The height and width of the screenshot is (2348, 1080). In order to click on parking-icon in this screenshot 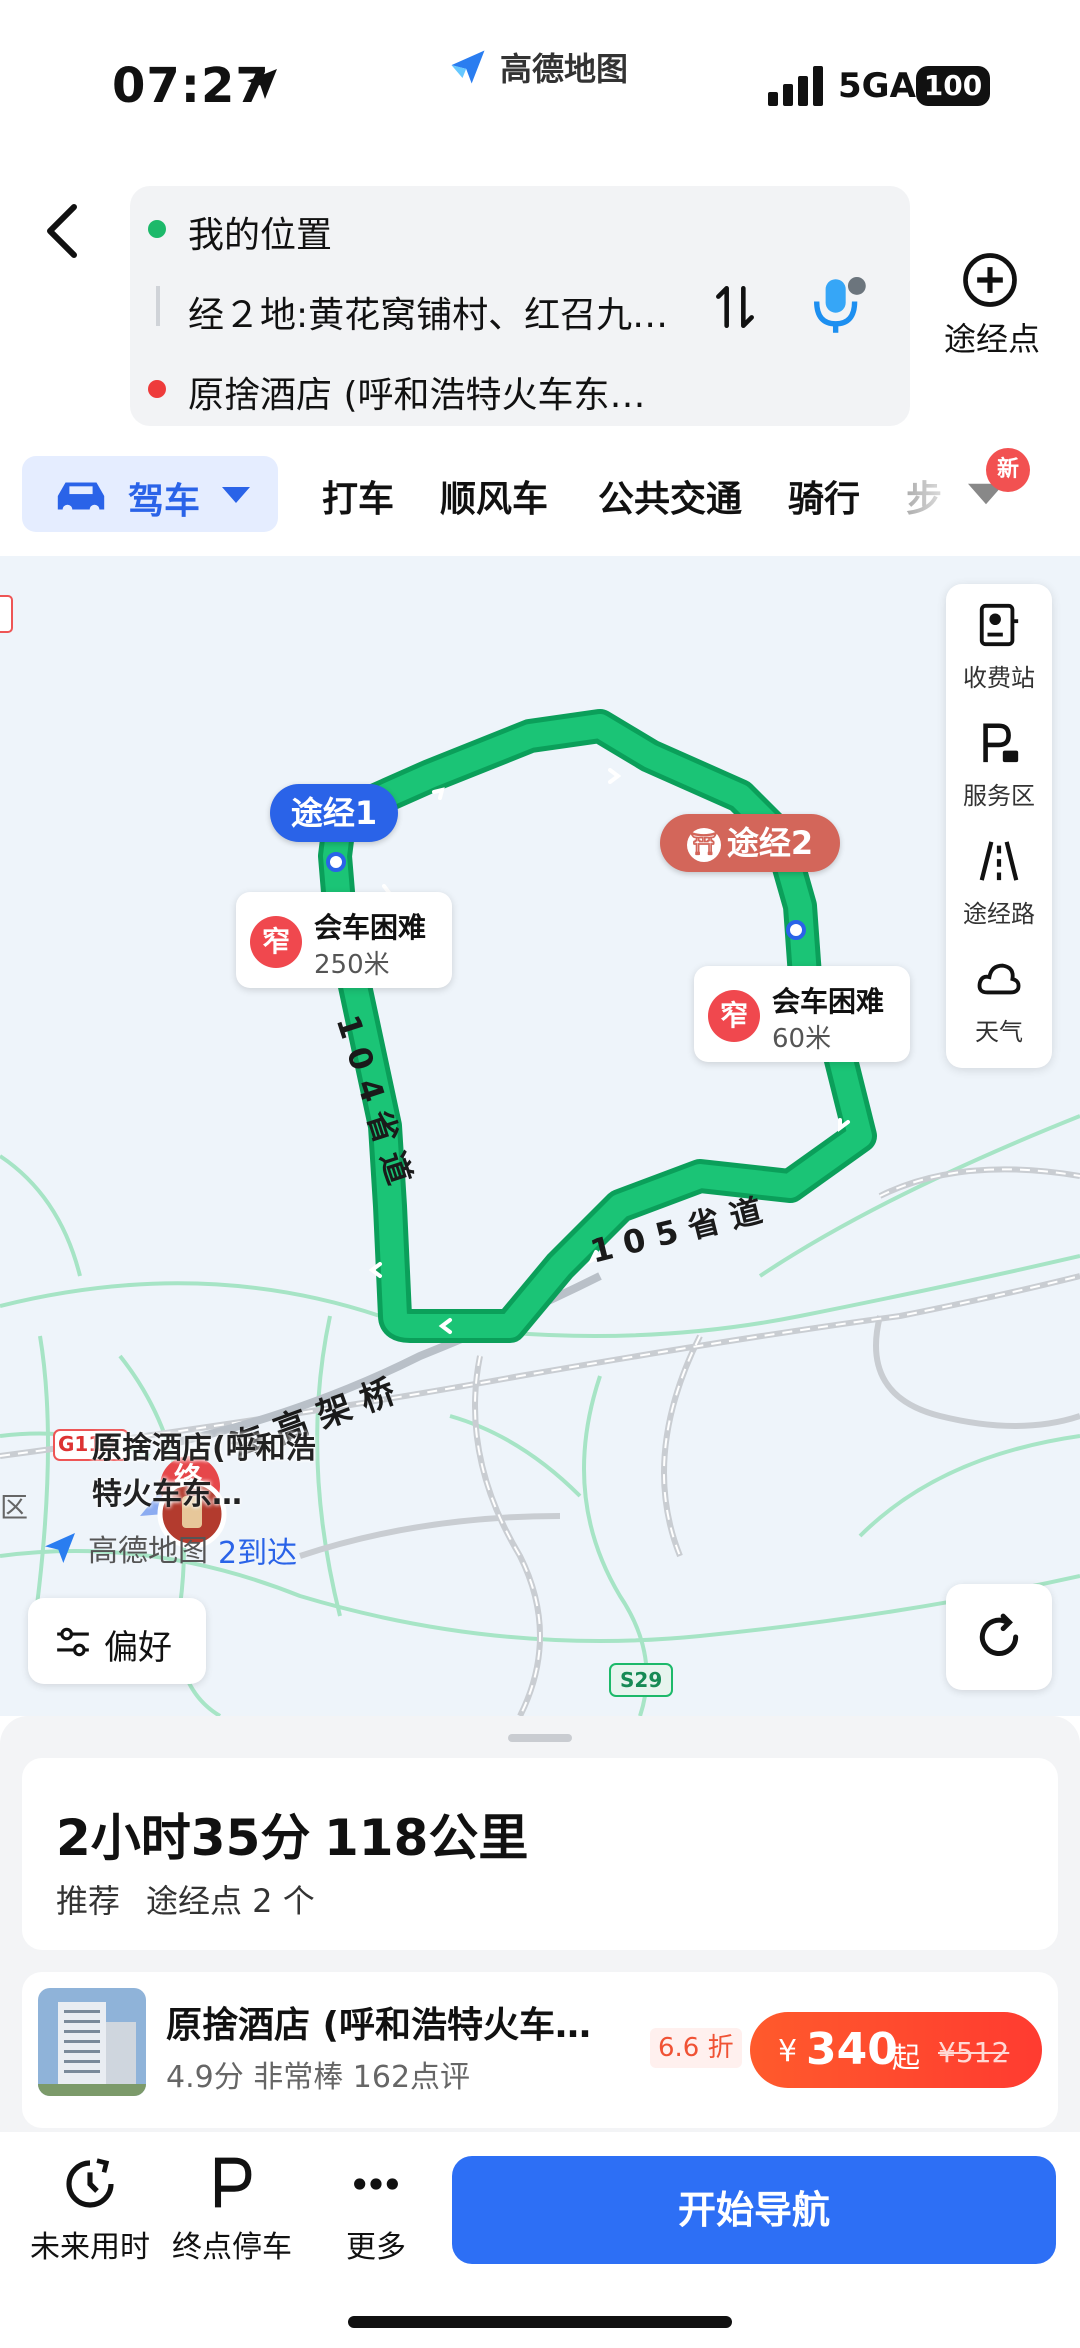, I will do `click(233, 2182)`.